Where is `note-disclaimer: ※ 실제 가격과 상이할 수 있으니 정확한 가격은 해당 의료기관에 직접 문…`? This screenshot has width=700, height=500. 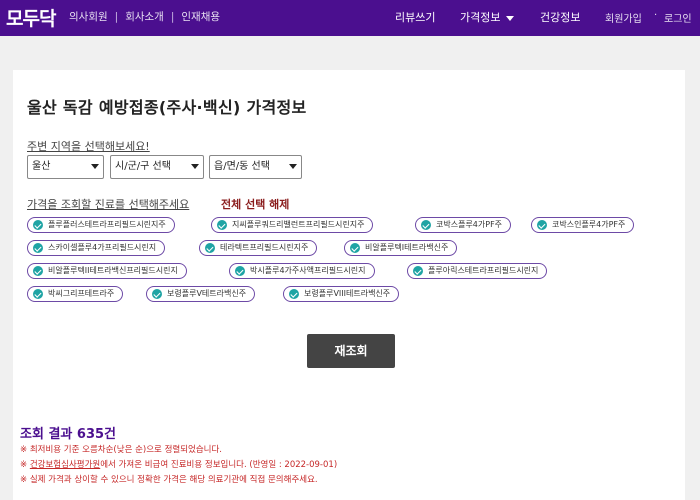
note-disclaimer: ※ 실제 가격과 상이할 수 있으니 정확한 가격은 해당 의료기관에 직접 문… is located at coordinates (169, 480).